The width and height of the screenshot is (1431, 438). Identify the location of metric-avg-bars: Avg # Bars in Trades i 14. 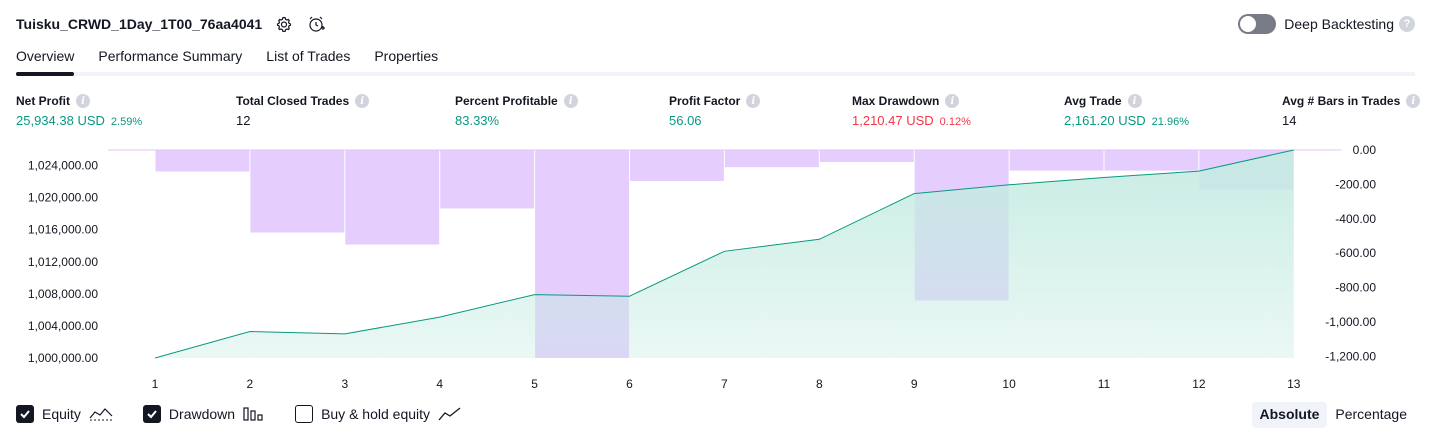
(1351, 111).